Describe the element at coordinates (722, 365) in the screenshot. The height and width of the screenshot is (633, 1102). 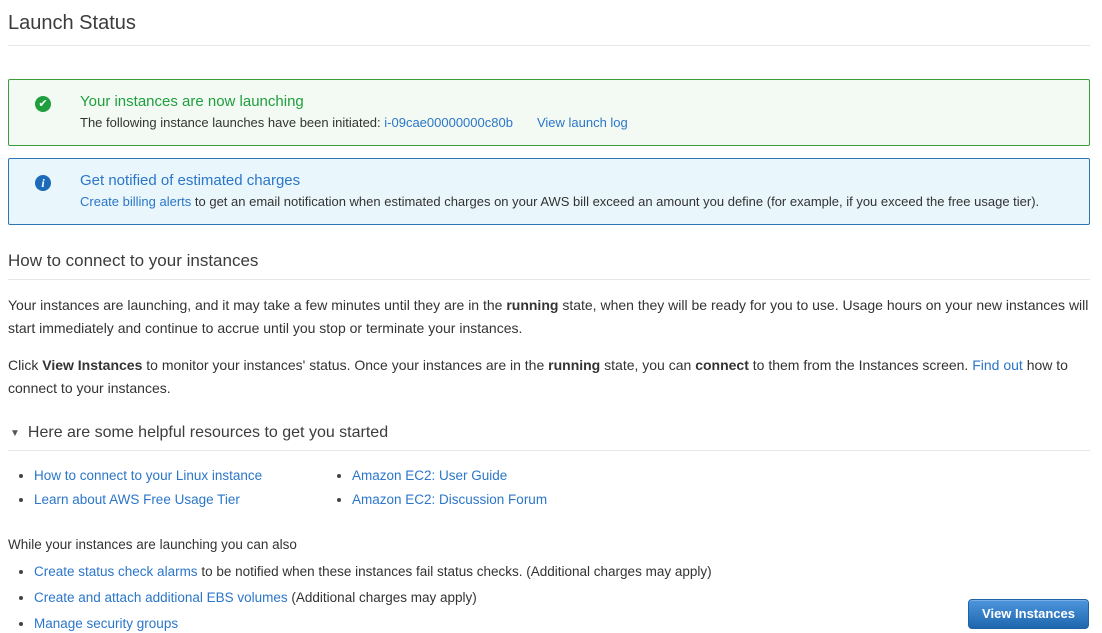
I see `p2-bold-connect: connect` at that location.